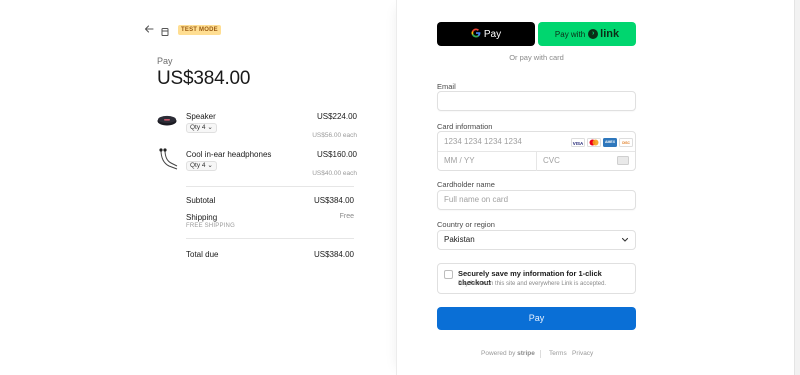 Image resolution: width=800 pixels, height=375 pixels. Describe the element at coordinates (551, 160) in the screenshot. I see `cvc-input: CVC` at that location.